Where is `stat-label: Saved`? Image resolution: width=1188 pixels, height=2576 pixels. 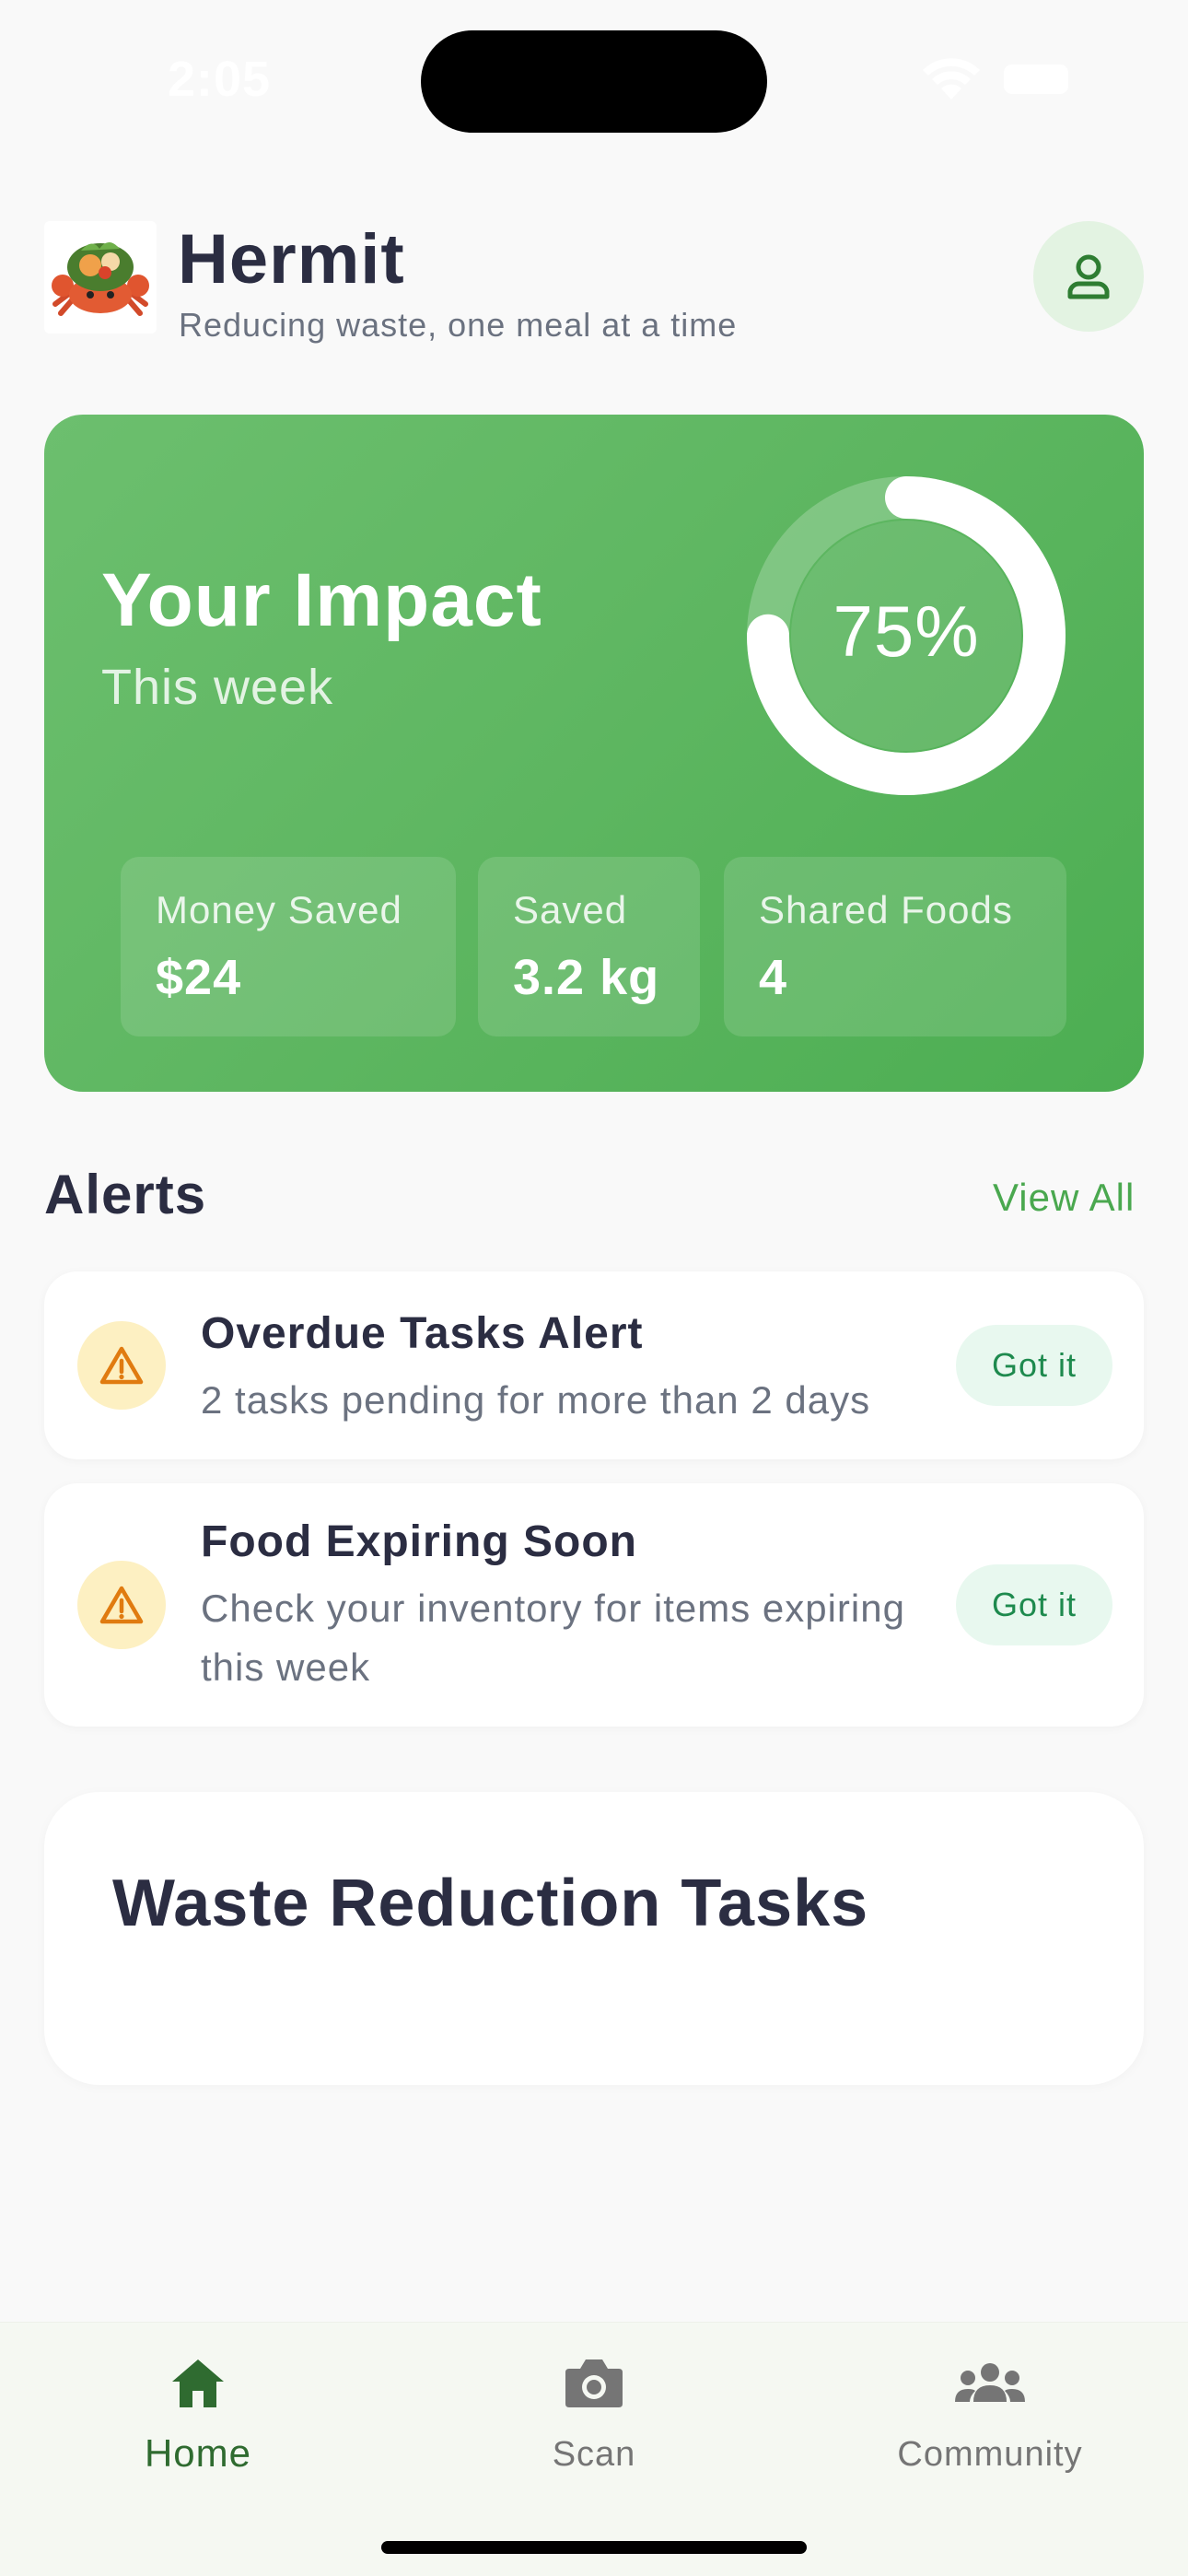 stat-label: Saved is located at coordinates (570, 909).